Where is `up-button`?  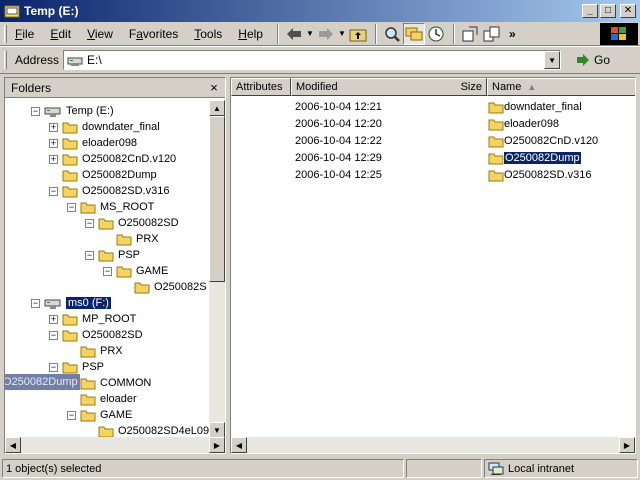 up-button is located at coordinates (358, 34).